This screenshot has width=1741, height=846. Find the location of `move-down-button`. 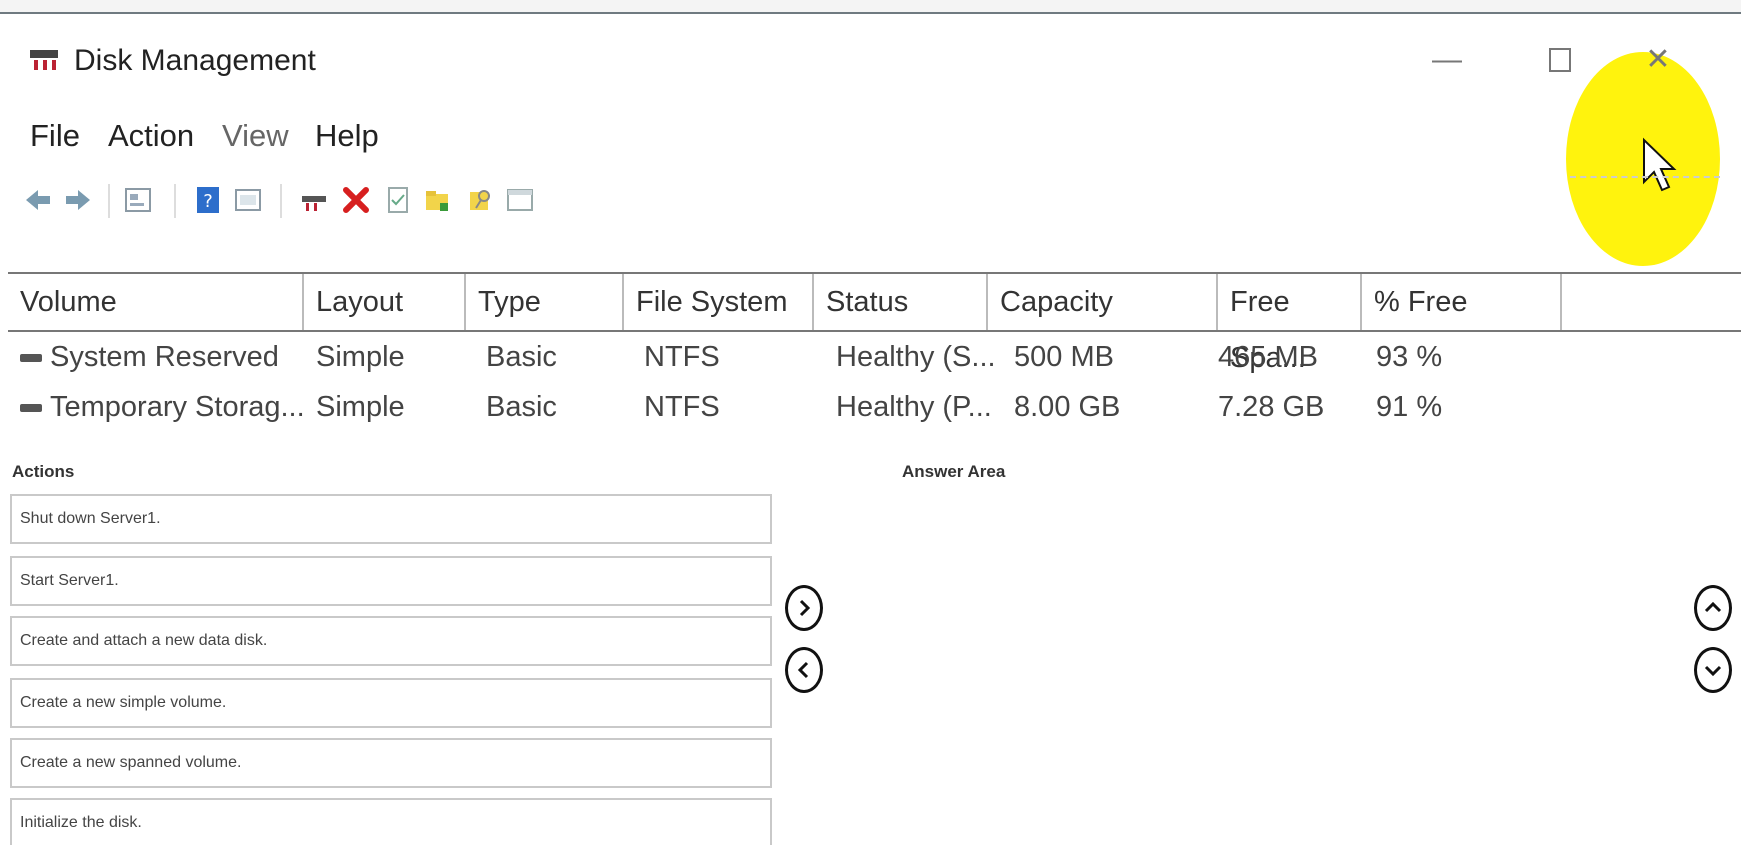

move-down-button is located at coordinates (1713, 670).